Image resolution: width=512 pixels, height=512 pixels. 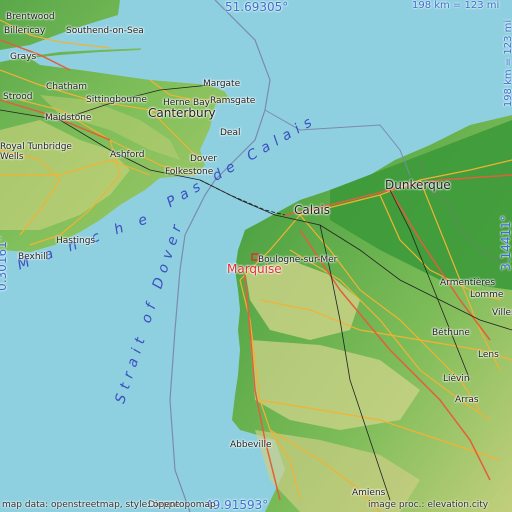 I want to click on credit-image-proc: image proc.: elevation.city, so click(x=428, y=505).